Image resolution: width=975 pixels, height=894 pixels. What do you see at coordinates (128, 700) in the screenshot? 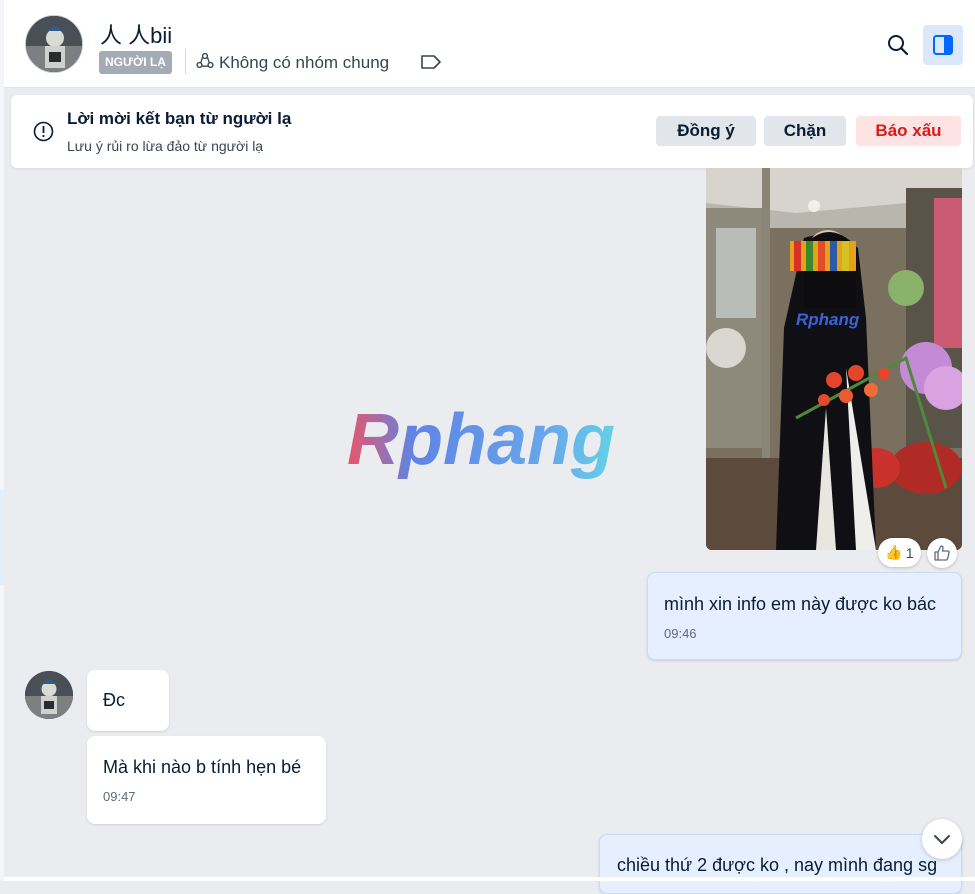
I see `message-bubble-received: Đc` at bounding box center [128, 700].